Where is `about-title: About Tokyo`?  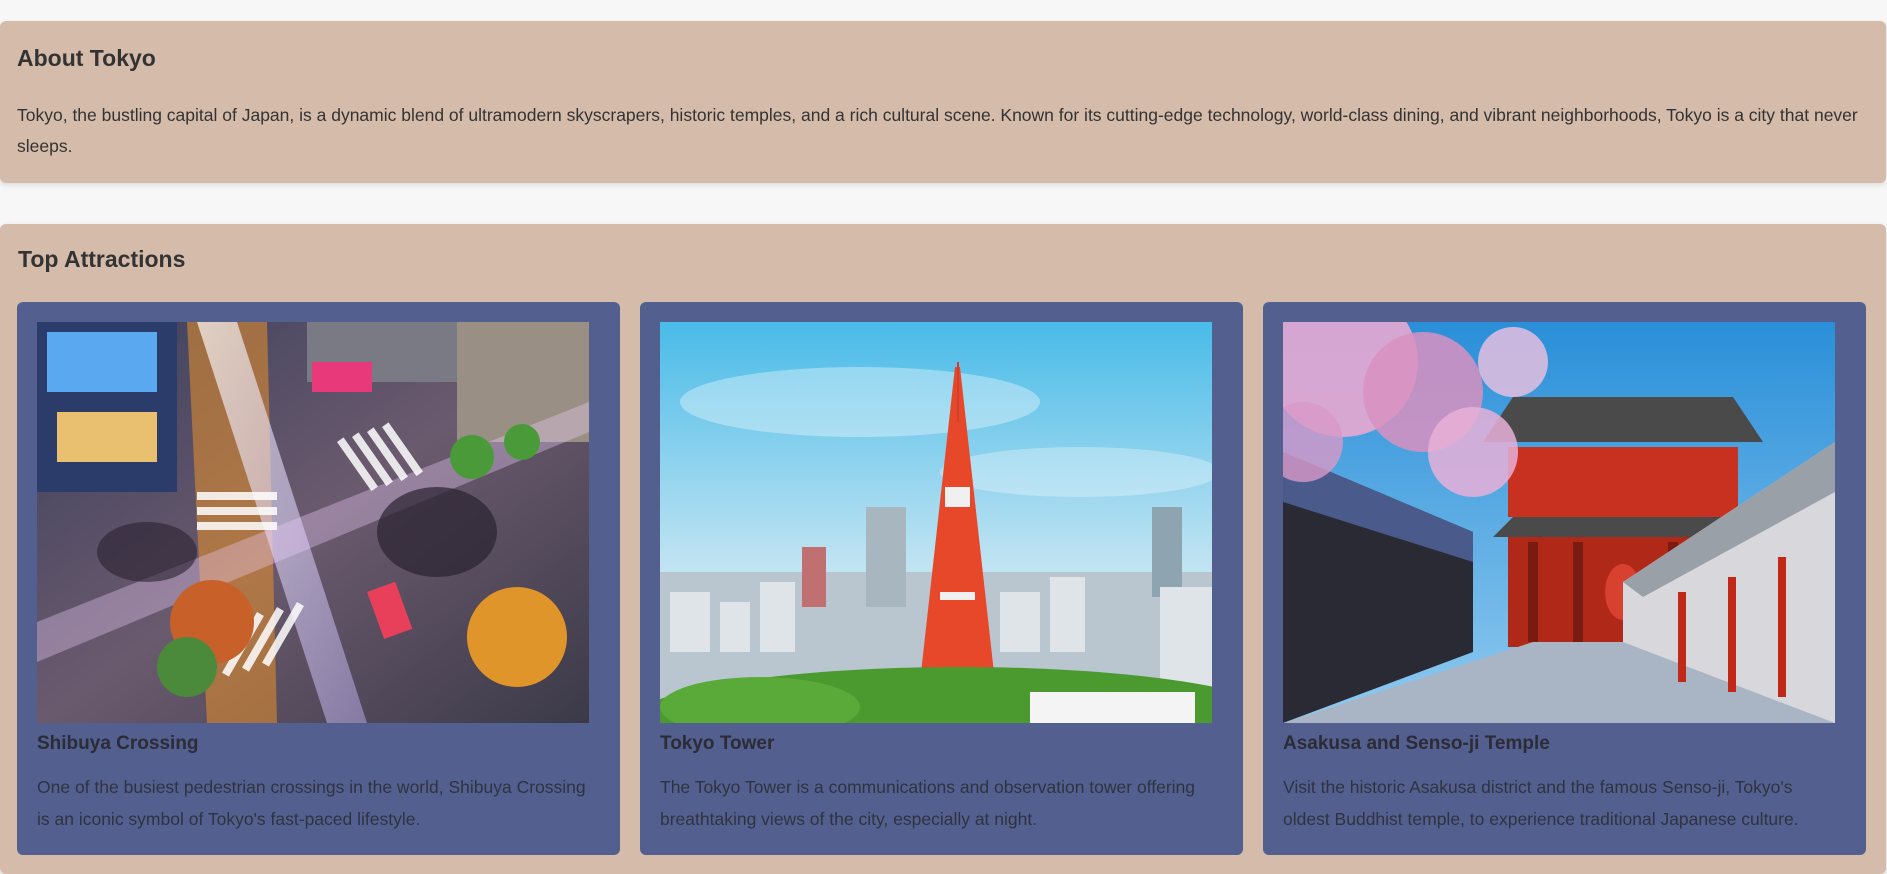
about-title: About Tokyo is located at coordinates (86, 58).